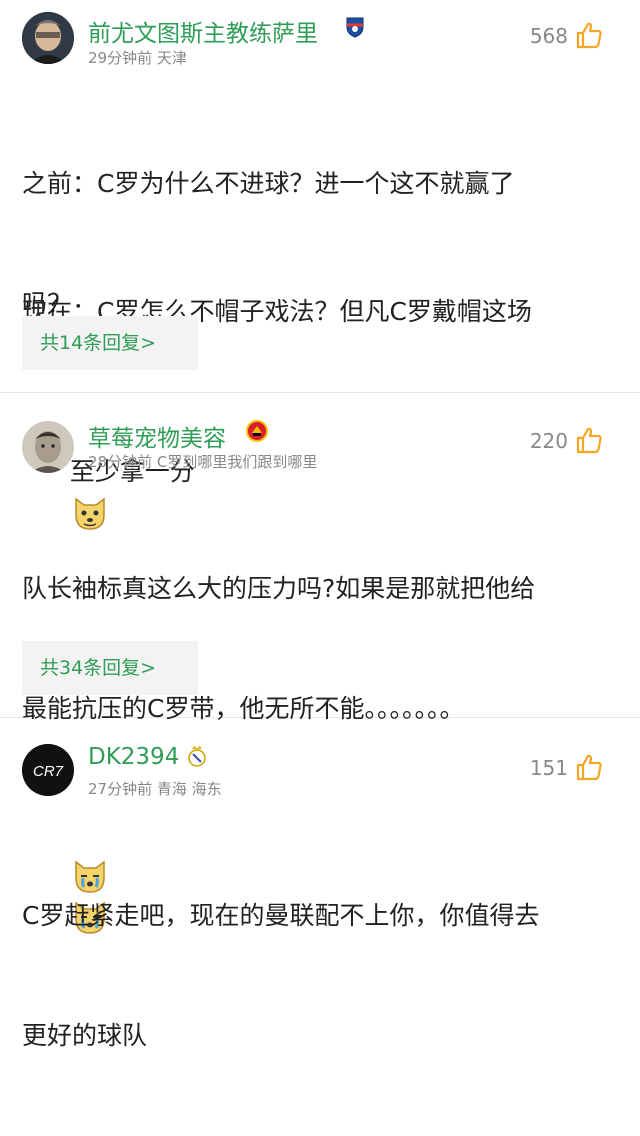  Describe the element at coordinates (110, 668) in the screenshot. I see `view-replies-button: 共34条回复>` at that location.